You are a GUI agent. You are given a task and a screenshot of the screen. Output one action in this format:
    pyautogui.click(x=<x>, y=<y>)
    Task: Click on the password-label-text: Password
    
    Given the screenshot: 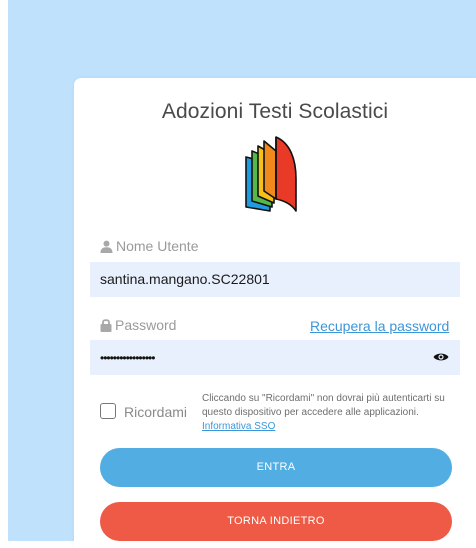 What is the action you would take?
    pyautogui.click(x=146, y=325)
    